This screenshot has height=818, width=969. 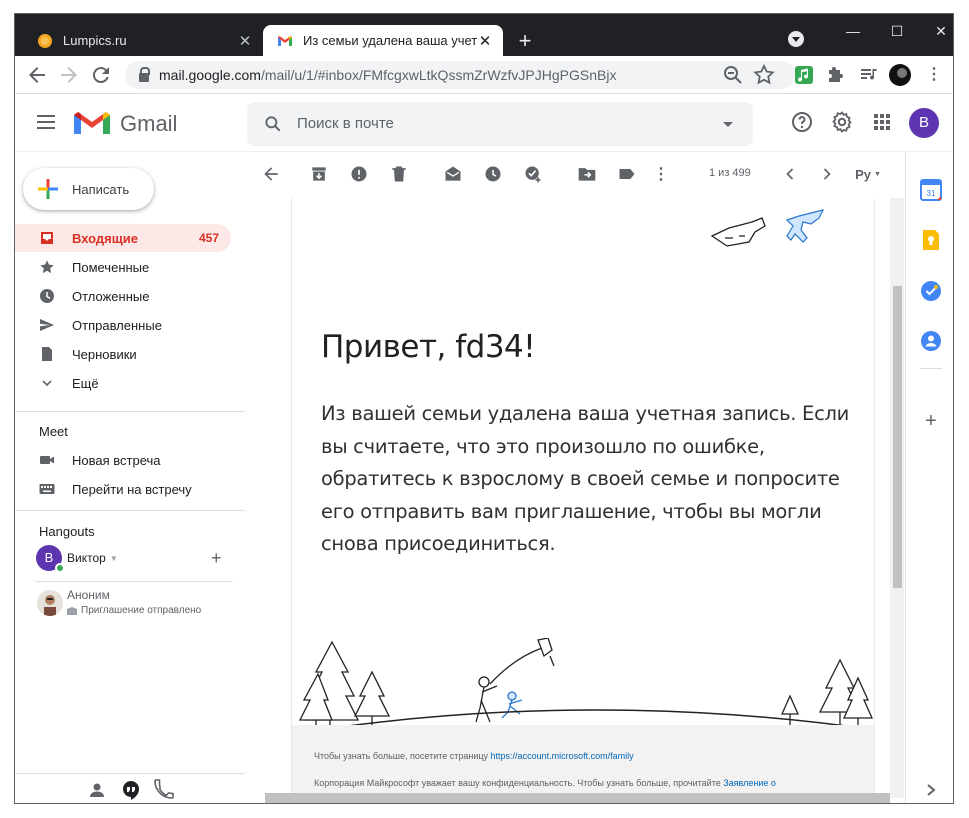 I want to click on svg-text: 31, so click(x=931, y=193).